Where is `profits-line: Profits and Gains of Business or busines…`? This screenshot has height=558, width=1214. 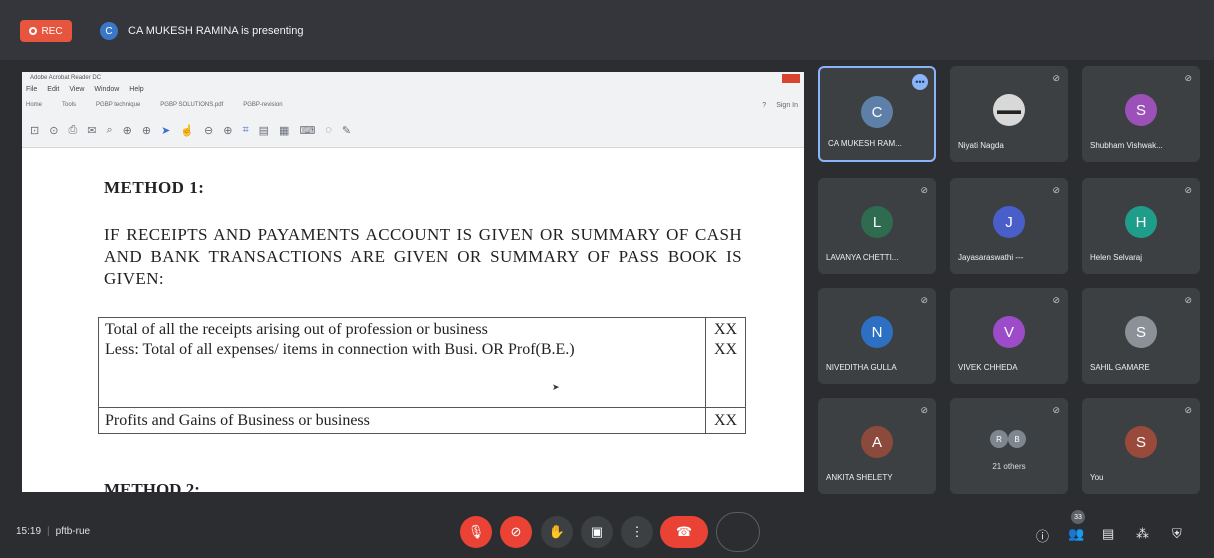 profits-line: Profits and Gains of Business or busines… is located at coordinates (402, 420).